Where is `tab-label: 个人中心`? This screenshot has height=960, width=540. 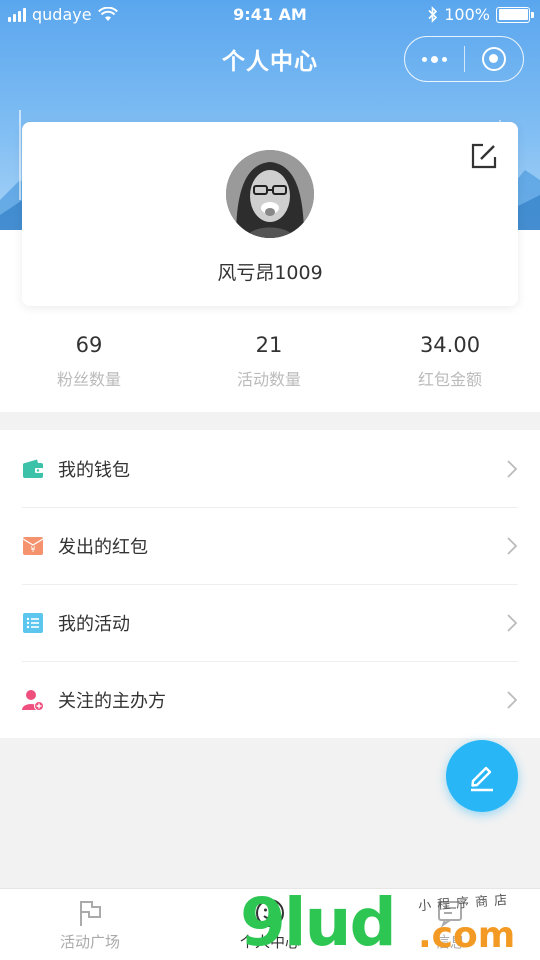
tab-label: 个人中心 is located at coordinates (269, 942).